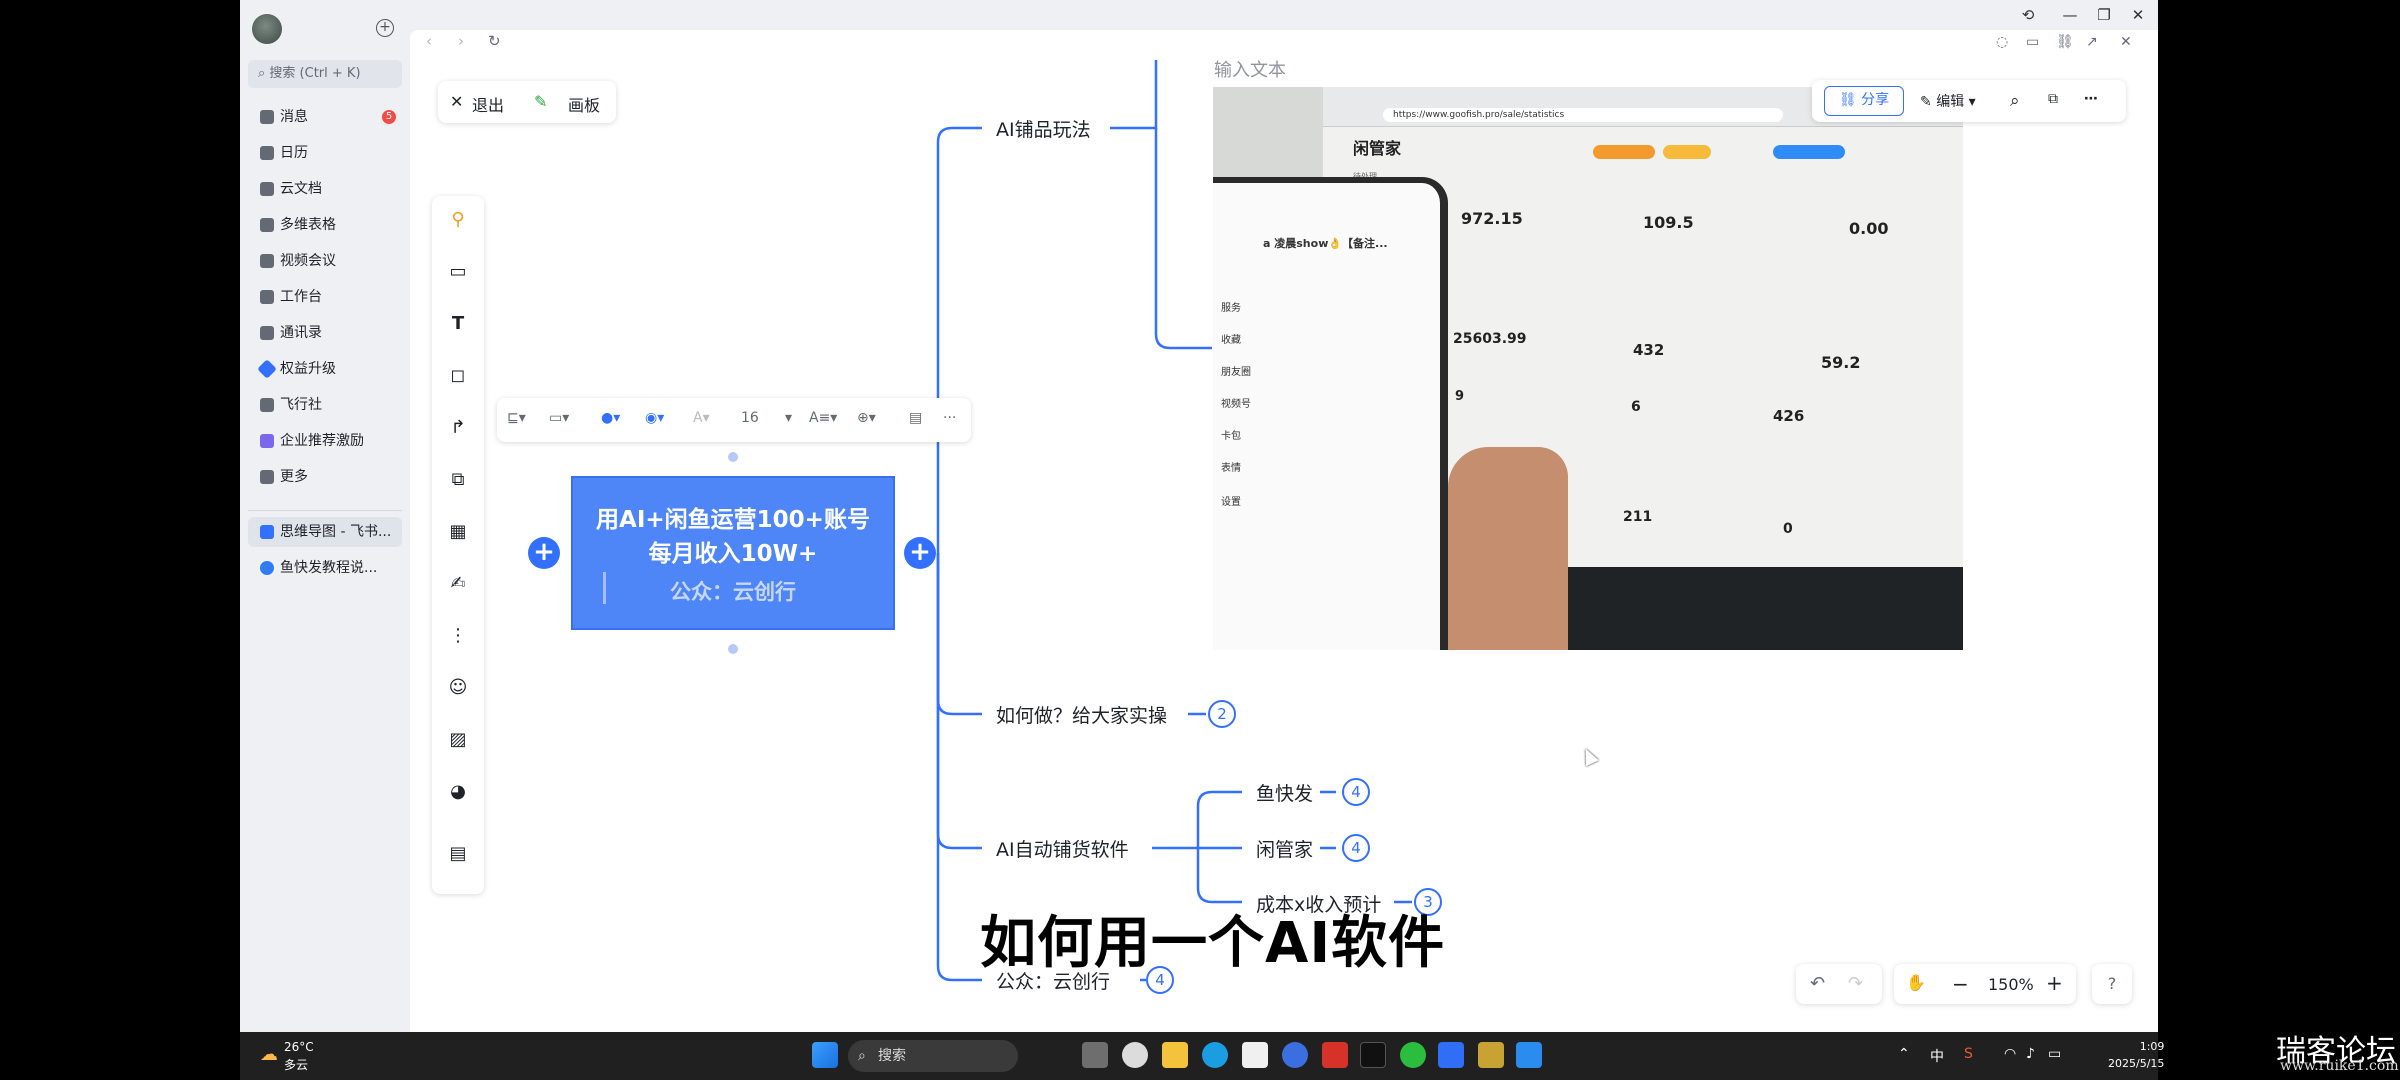 This screenshot has height=1080, width=2400. What do you see at coordinates (949, 418) in the screenshot?
I see `more-icon: ···` at bounding box center [949, 418].